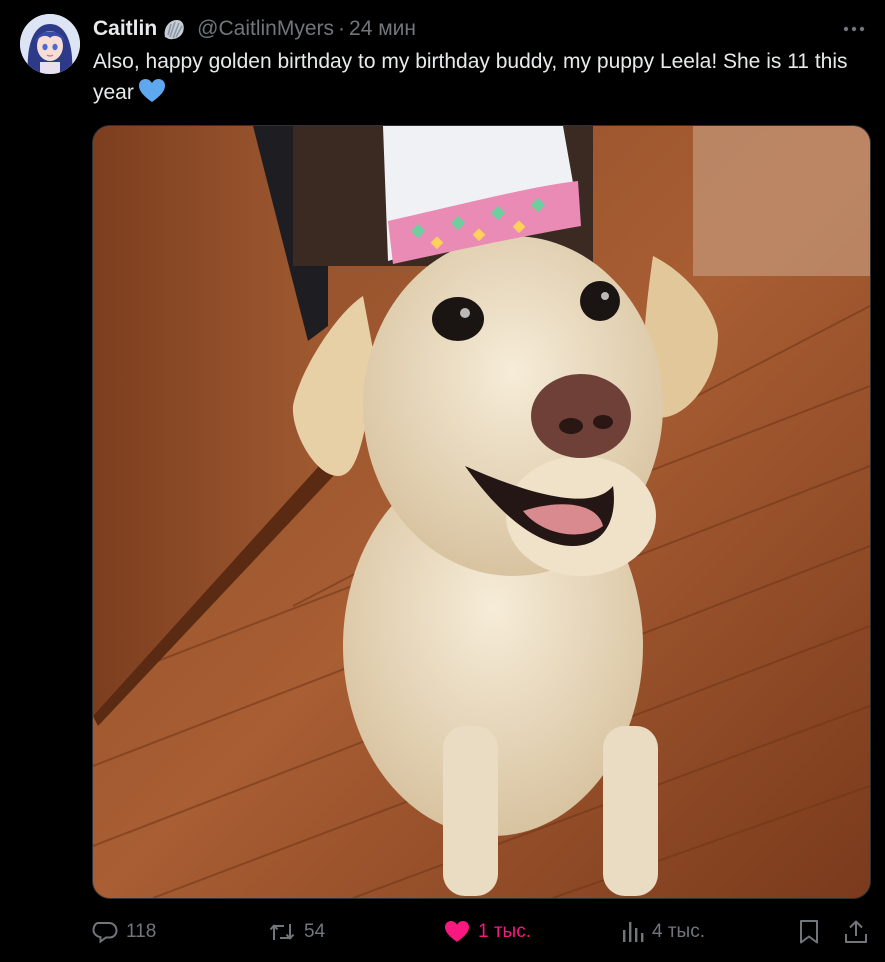  What do you see at coordinates (265, 29) in the screenshot?
I see `author-handle: @CaitlinMyers` at bounding box center [265, 29].